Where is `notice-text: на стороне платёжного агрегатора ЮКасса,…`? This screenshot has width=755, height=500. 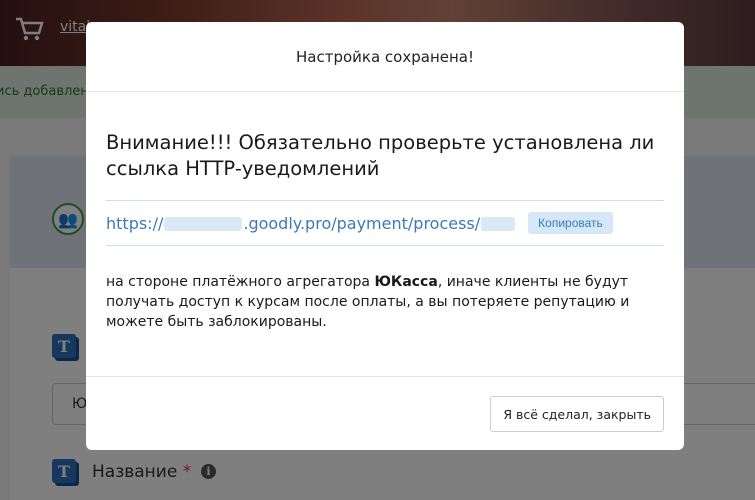
notice-text: на стороне платёжного агрегатора ЮКасса,… is located at coordinates (385, 302).